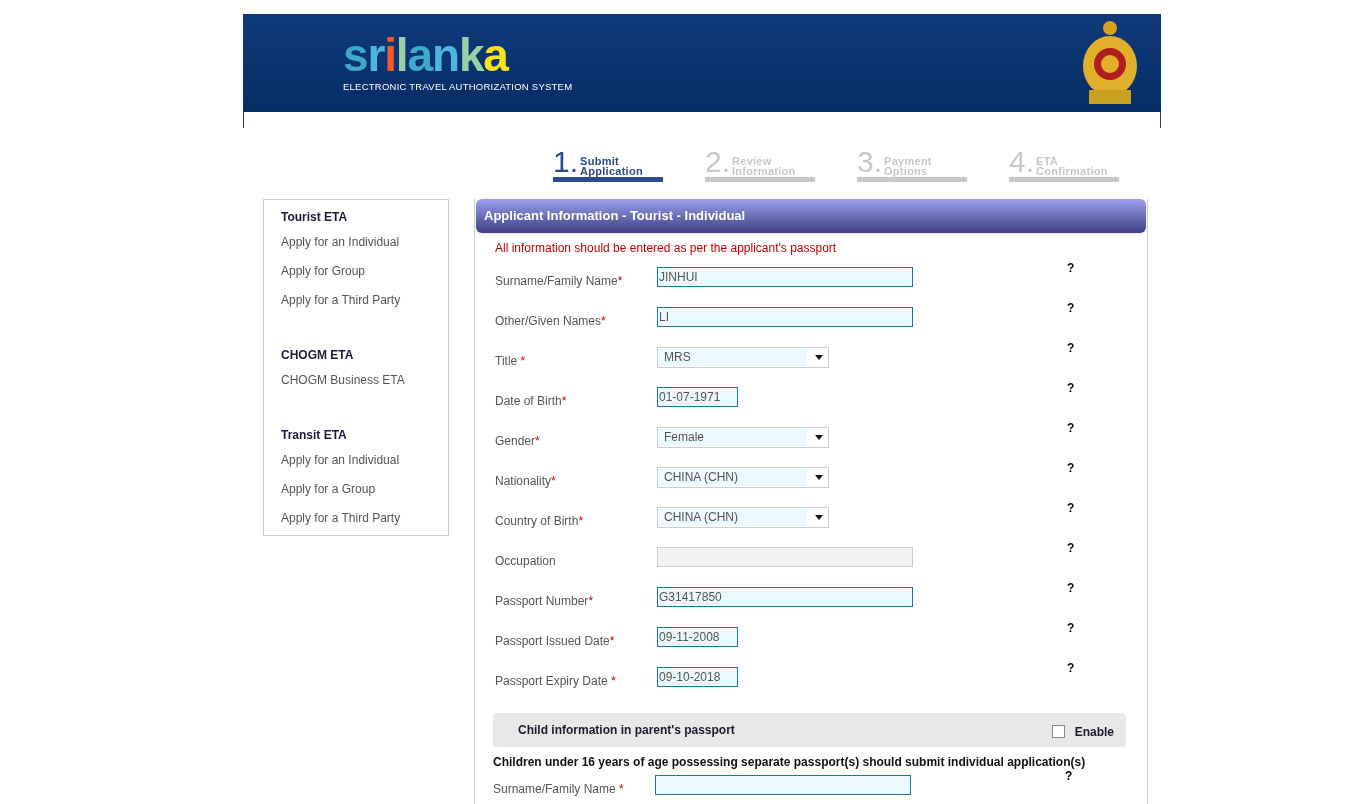  I want to click on field-label: Gender*, so click(518, 441).